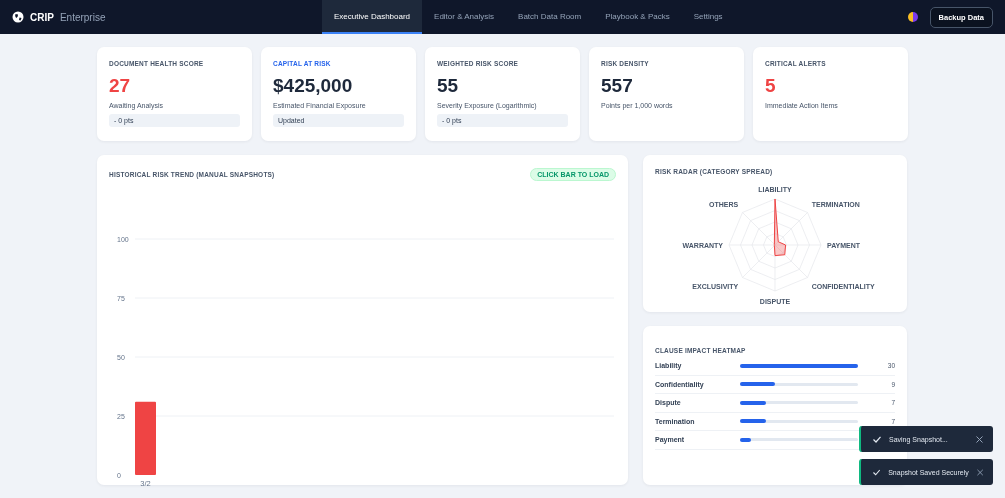  I want to click on brand-edition: Enterprise, so click(82, 17).